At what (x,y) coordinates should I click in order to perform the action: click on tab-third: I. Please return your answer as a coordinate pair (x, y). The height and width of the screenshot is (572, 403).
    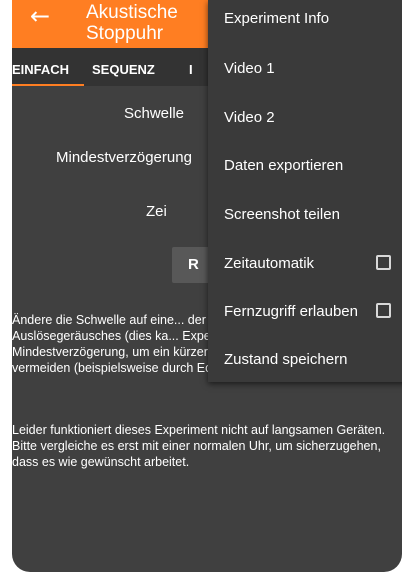
    Looking at the image, I should click on (191, 69).